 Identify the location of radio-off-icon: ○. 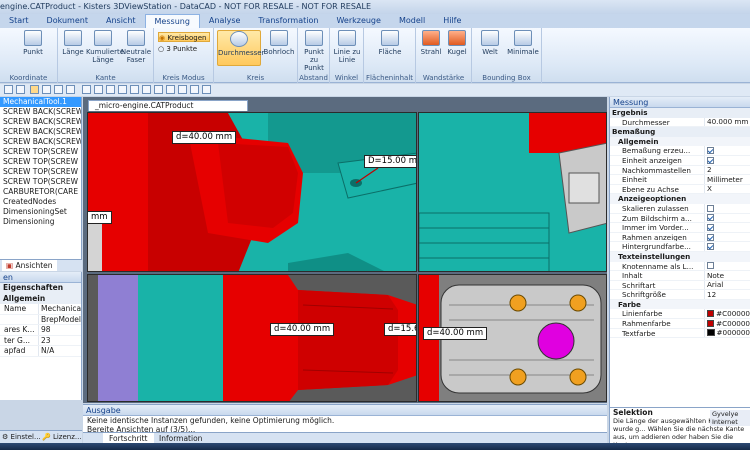
(161, 49).